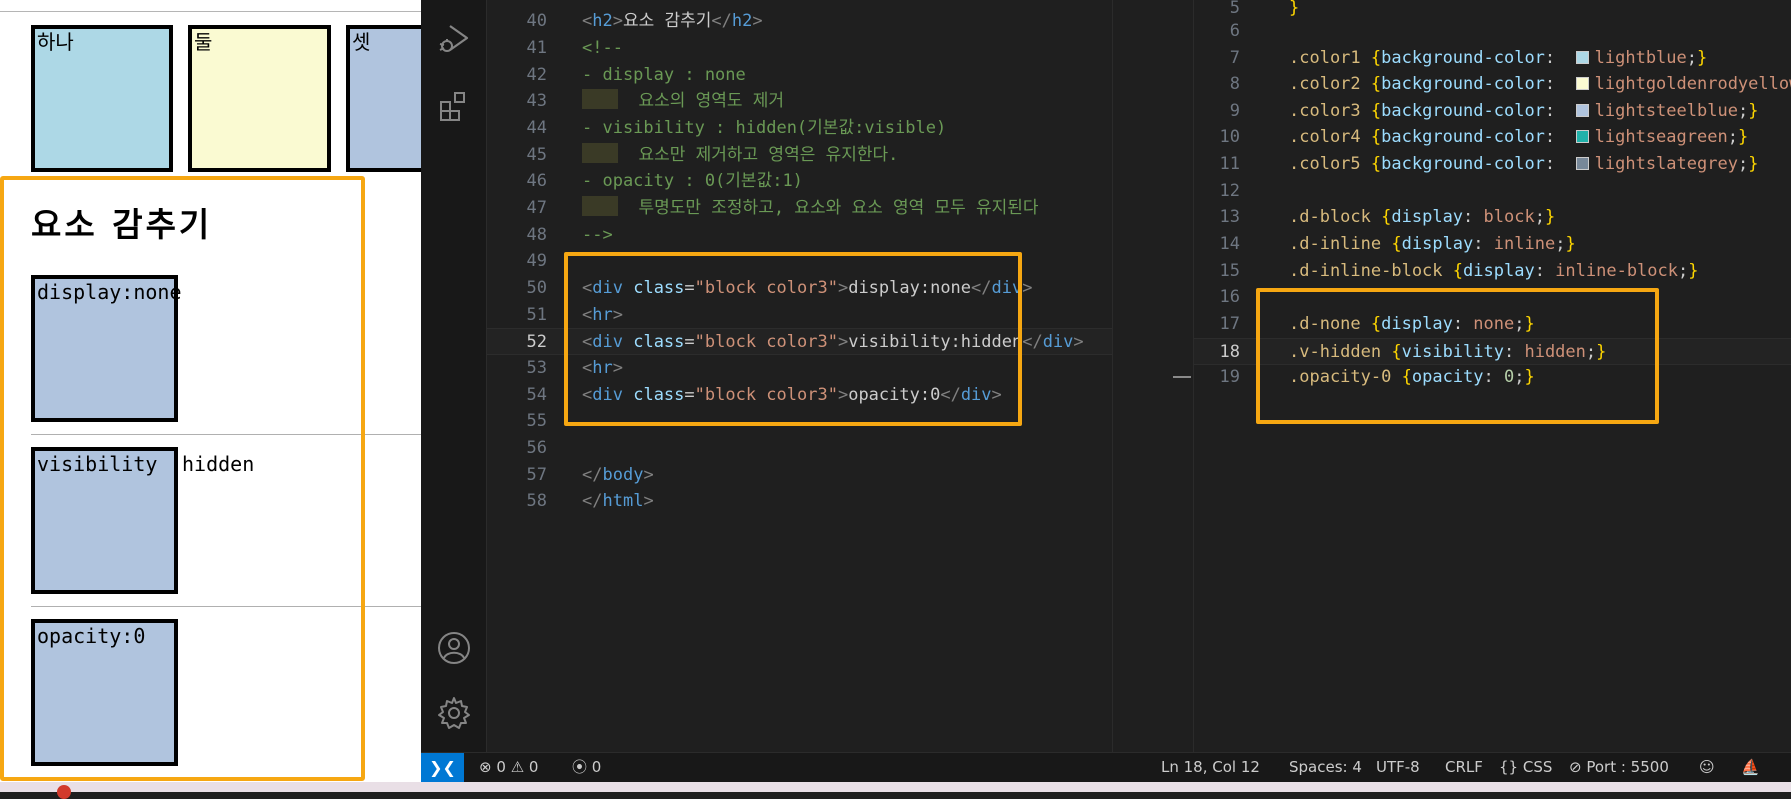 The height and width of the screenshot is (799, 1791). Describe the element at coordinates (64, 792) in the screenshot. I see `app-icon` at that location.